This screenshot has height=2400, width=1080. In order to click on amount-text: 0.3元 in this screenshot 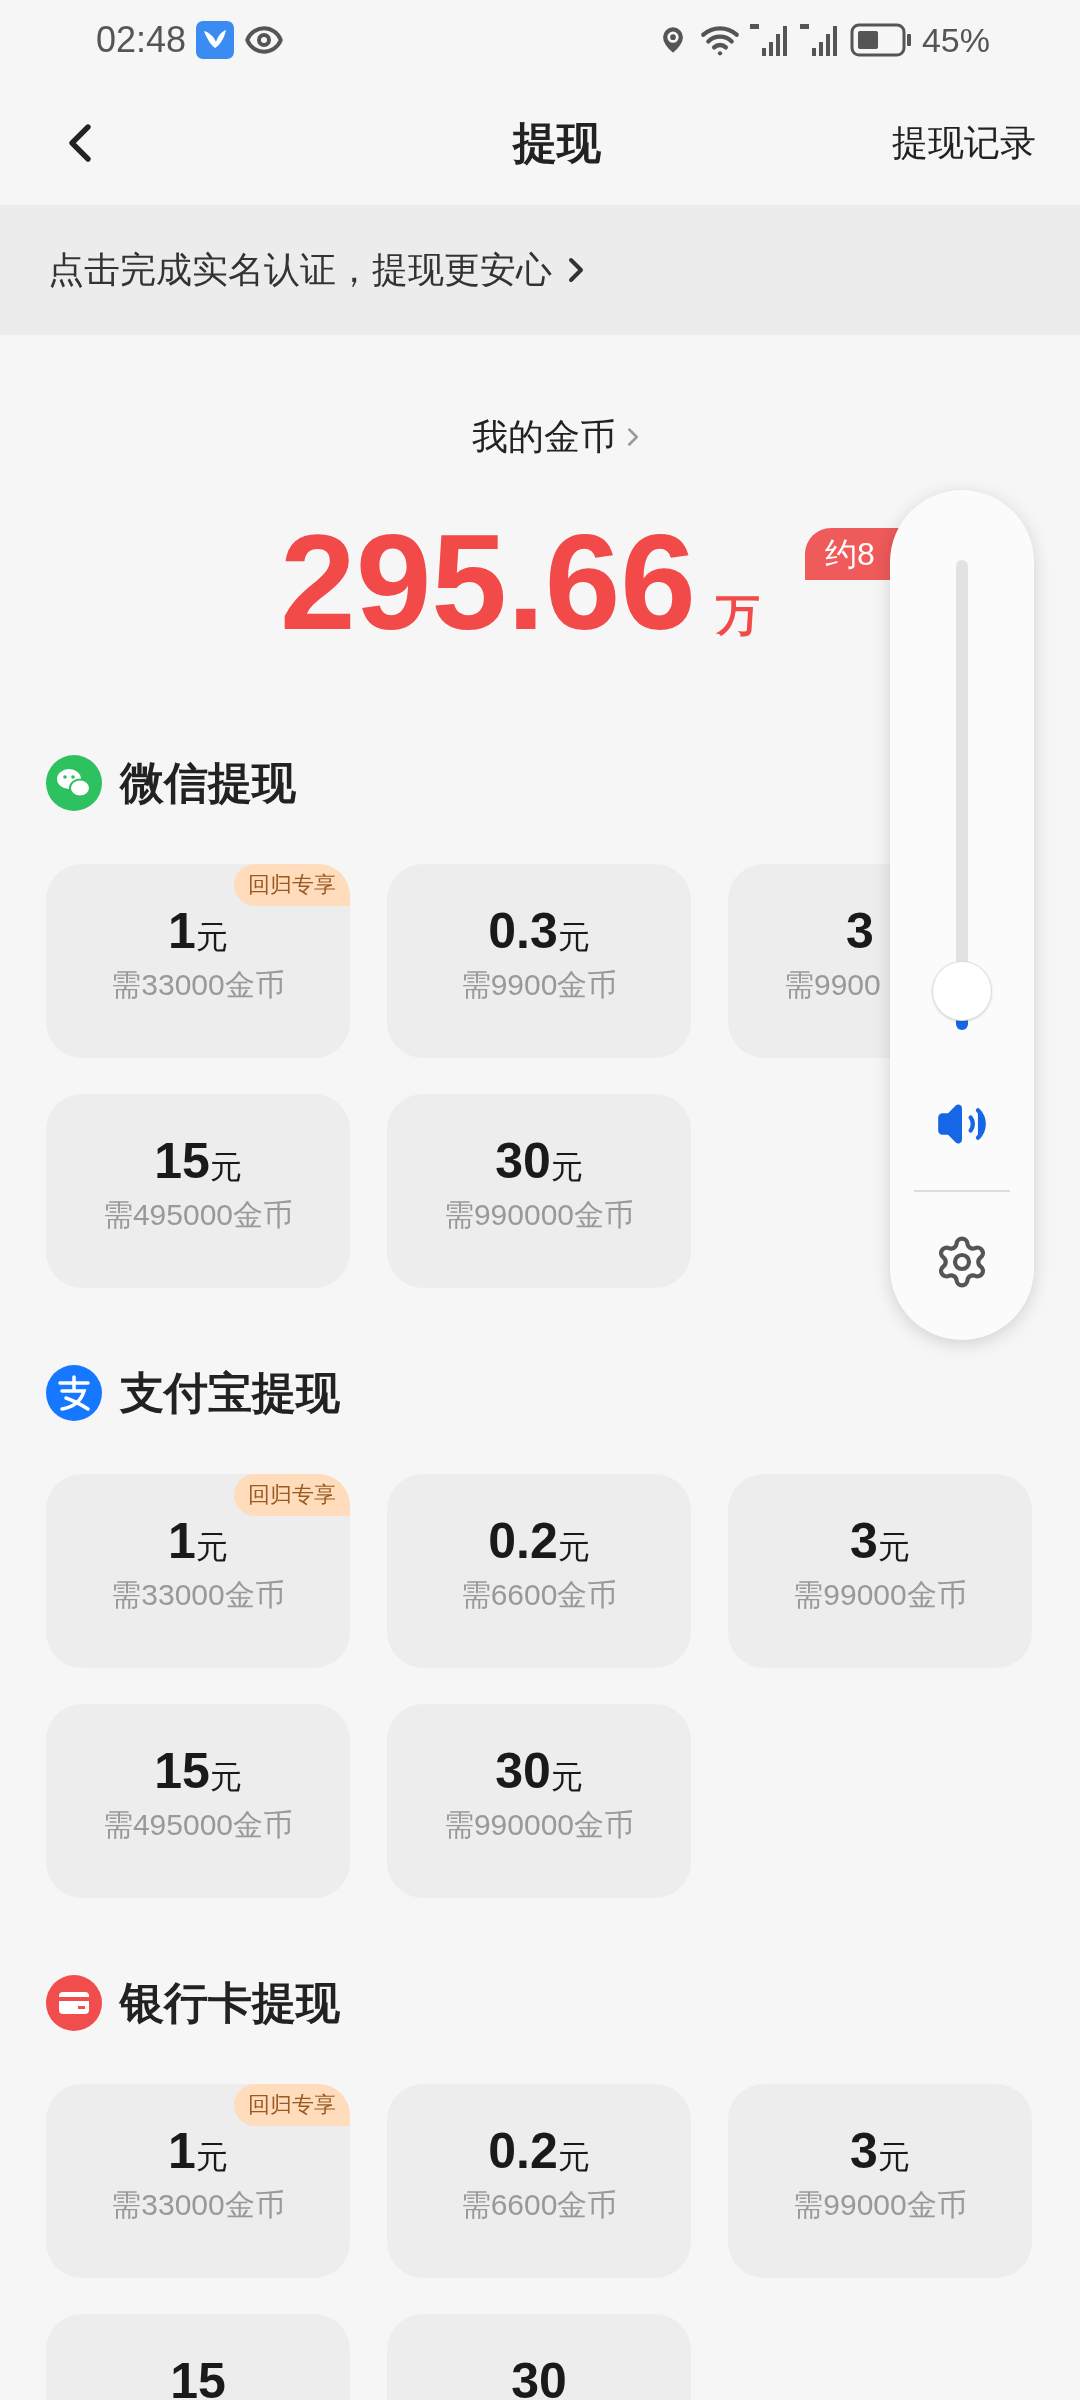, I will do `click(539, 931)`.